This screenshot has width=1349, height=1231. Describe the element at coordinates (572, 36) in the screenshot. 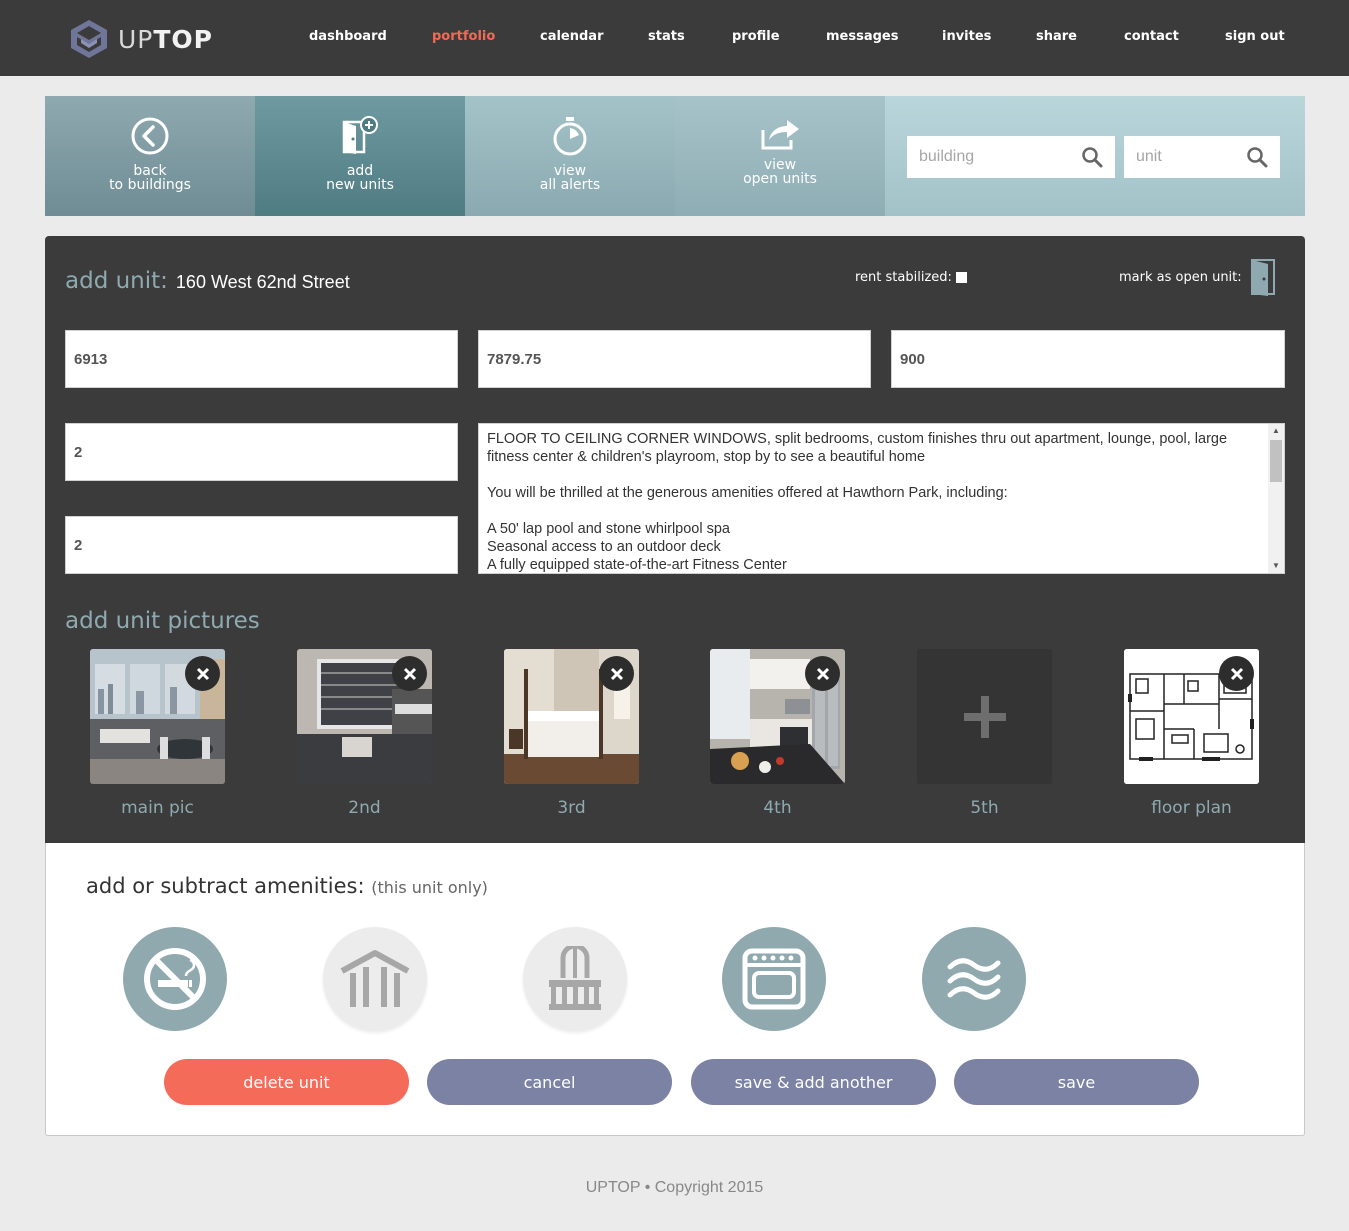

I see `nav-calendar: calendar` at that location.